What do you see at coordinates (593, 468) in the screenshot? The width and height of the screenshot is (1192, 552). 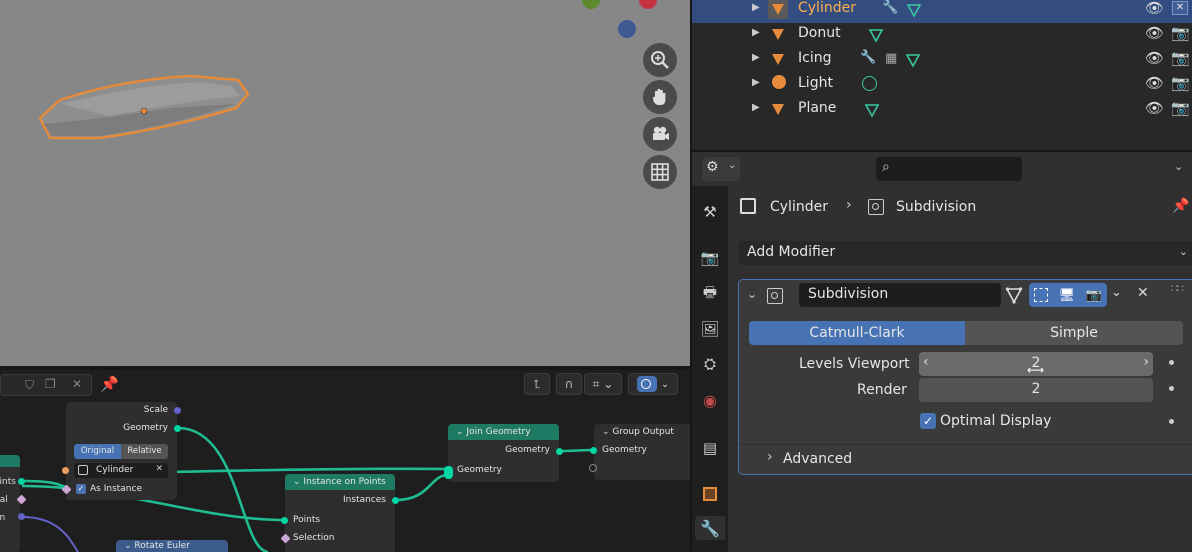 I see `empty-input-socket` at bounding box center [593, 468].